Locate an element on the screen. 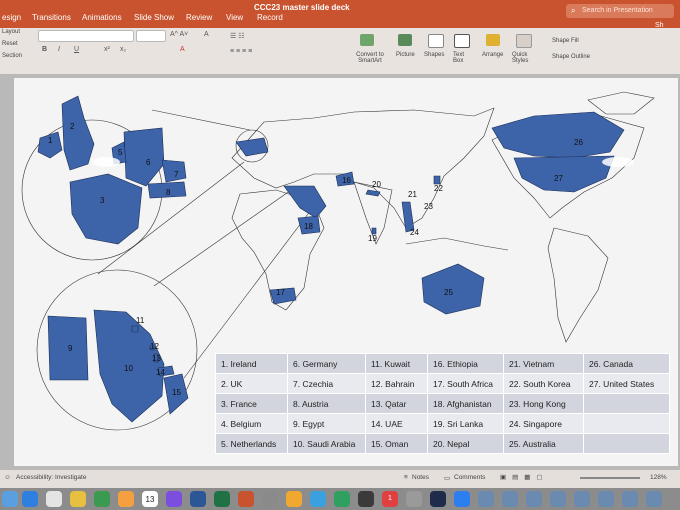 This screenshot has height=510, width=680. map-label: 27 is located at coordinates (558, 178).